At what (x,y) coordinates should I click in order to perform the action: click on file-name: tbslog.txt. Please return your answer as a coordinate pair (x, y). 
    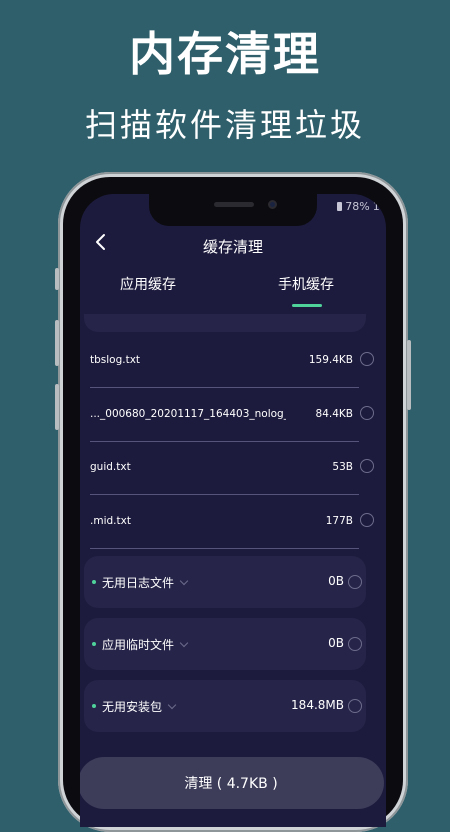
    Looking at the image, I should click on (115, 360).